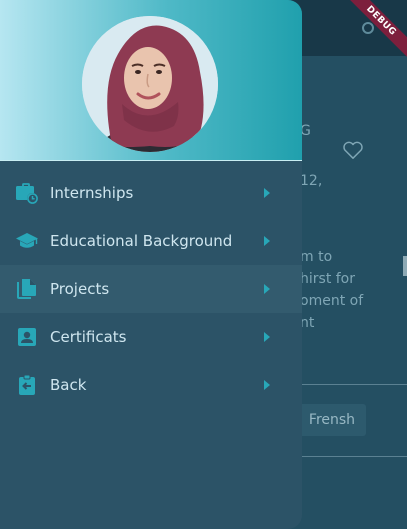 Image resolution: width=407 pixels, height=529 pixels. Describe the element at coordinates (405, 266) in the screenshot. I see `scrollbar` at that location.